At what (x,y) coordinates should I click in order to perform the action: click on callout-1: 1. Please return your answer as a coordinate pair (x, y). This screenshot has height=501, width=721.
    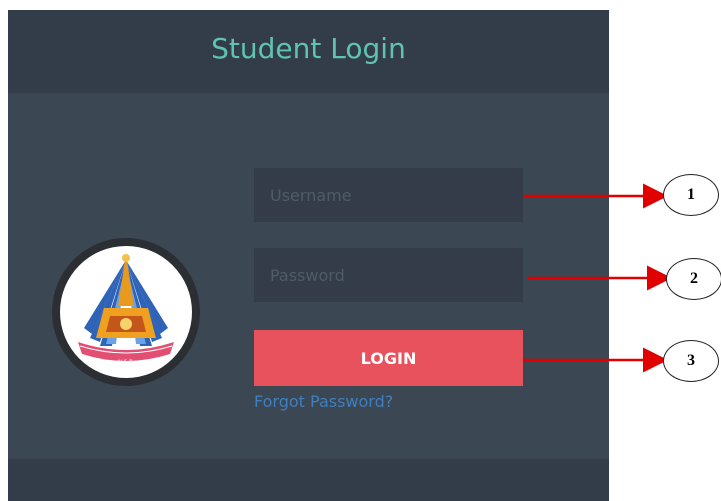
    Looking at the image, I should click on (691, 195).